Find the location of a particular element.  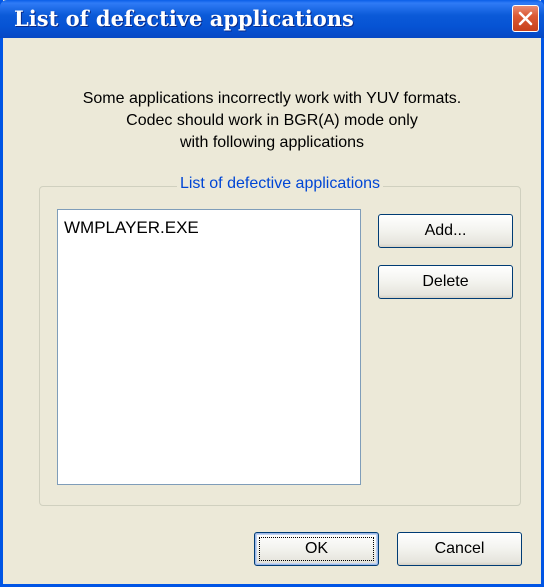

focus-indicator is located at coordinates (316, 549).